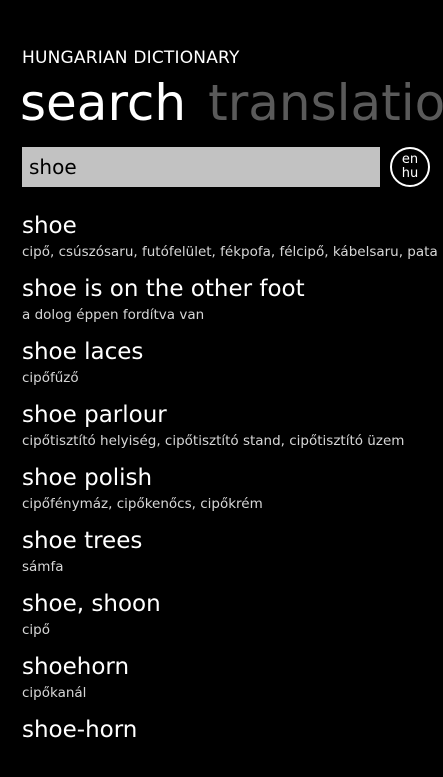 This screenshot has height=777, width=443. What do you see at coordinates (232, 556) in the screenshot?
I see `list-item: shoe trees sámfa` at bounding box center [232, 556].